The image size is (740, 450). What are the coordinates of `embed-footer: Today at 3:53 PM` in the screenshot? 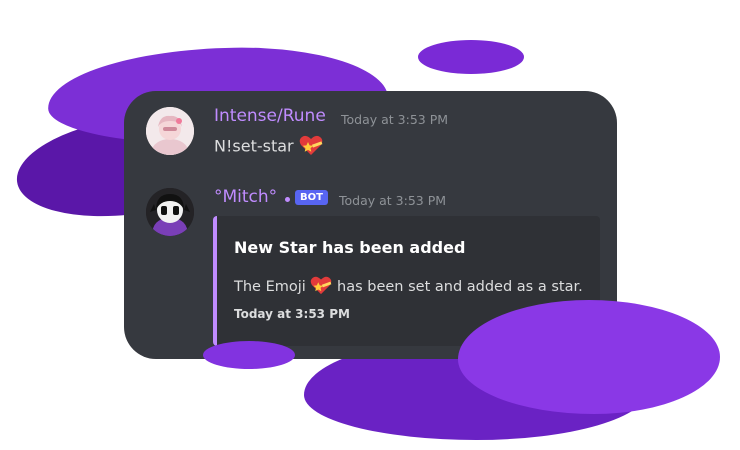 It's located at (292, 314).